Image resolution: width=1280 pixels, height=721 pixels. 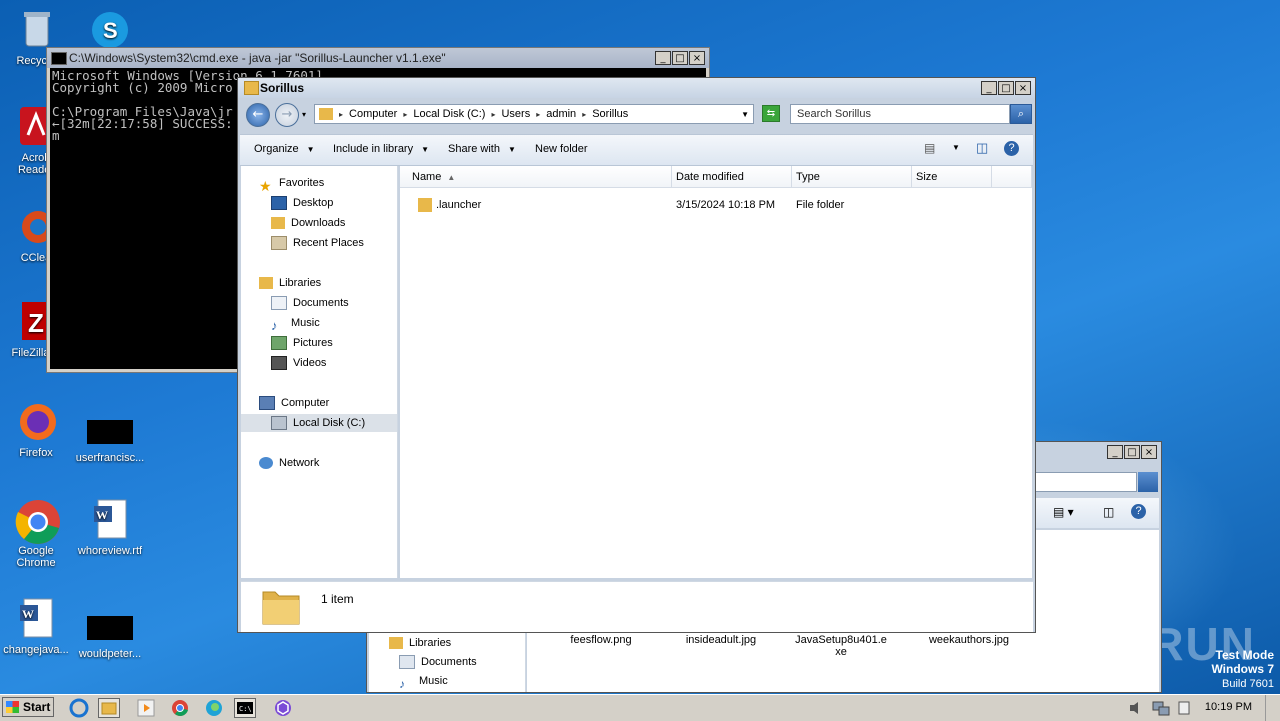 I want to click on desktop-icon-firefox: Firefox, so click(x=37, y=429).